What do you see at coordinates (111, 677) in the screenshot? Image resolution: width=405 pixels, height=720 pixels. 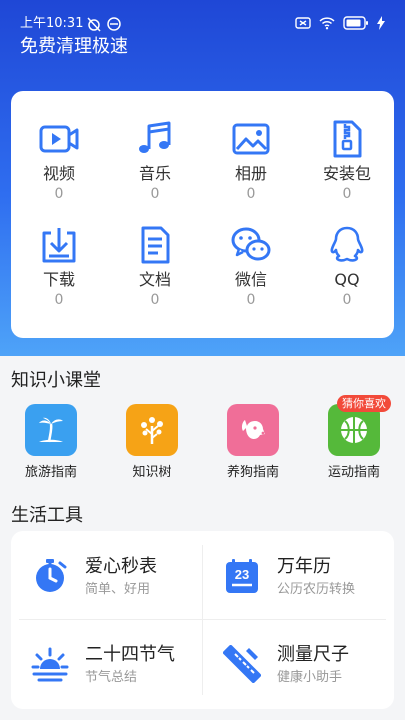 I see `tool-subtitle: 节气总结` at bounding box center [111, 677].